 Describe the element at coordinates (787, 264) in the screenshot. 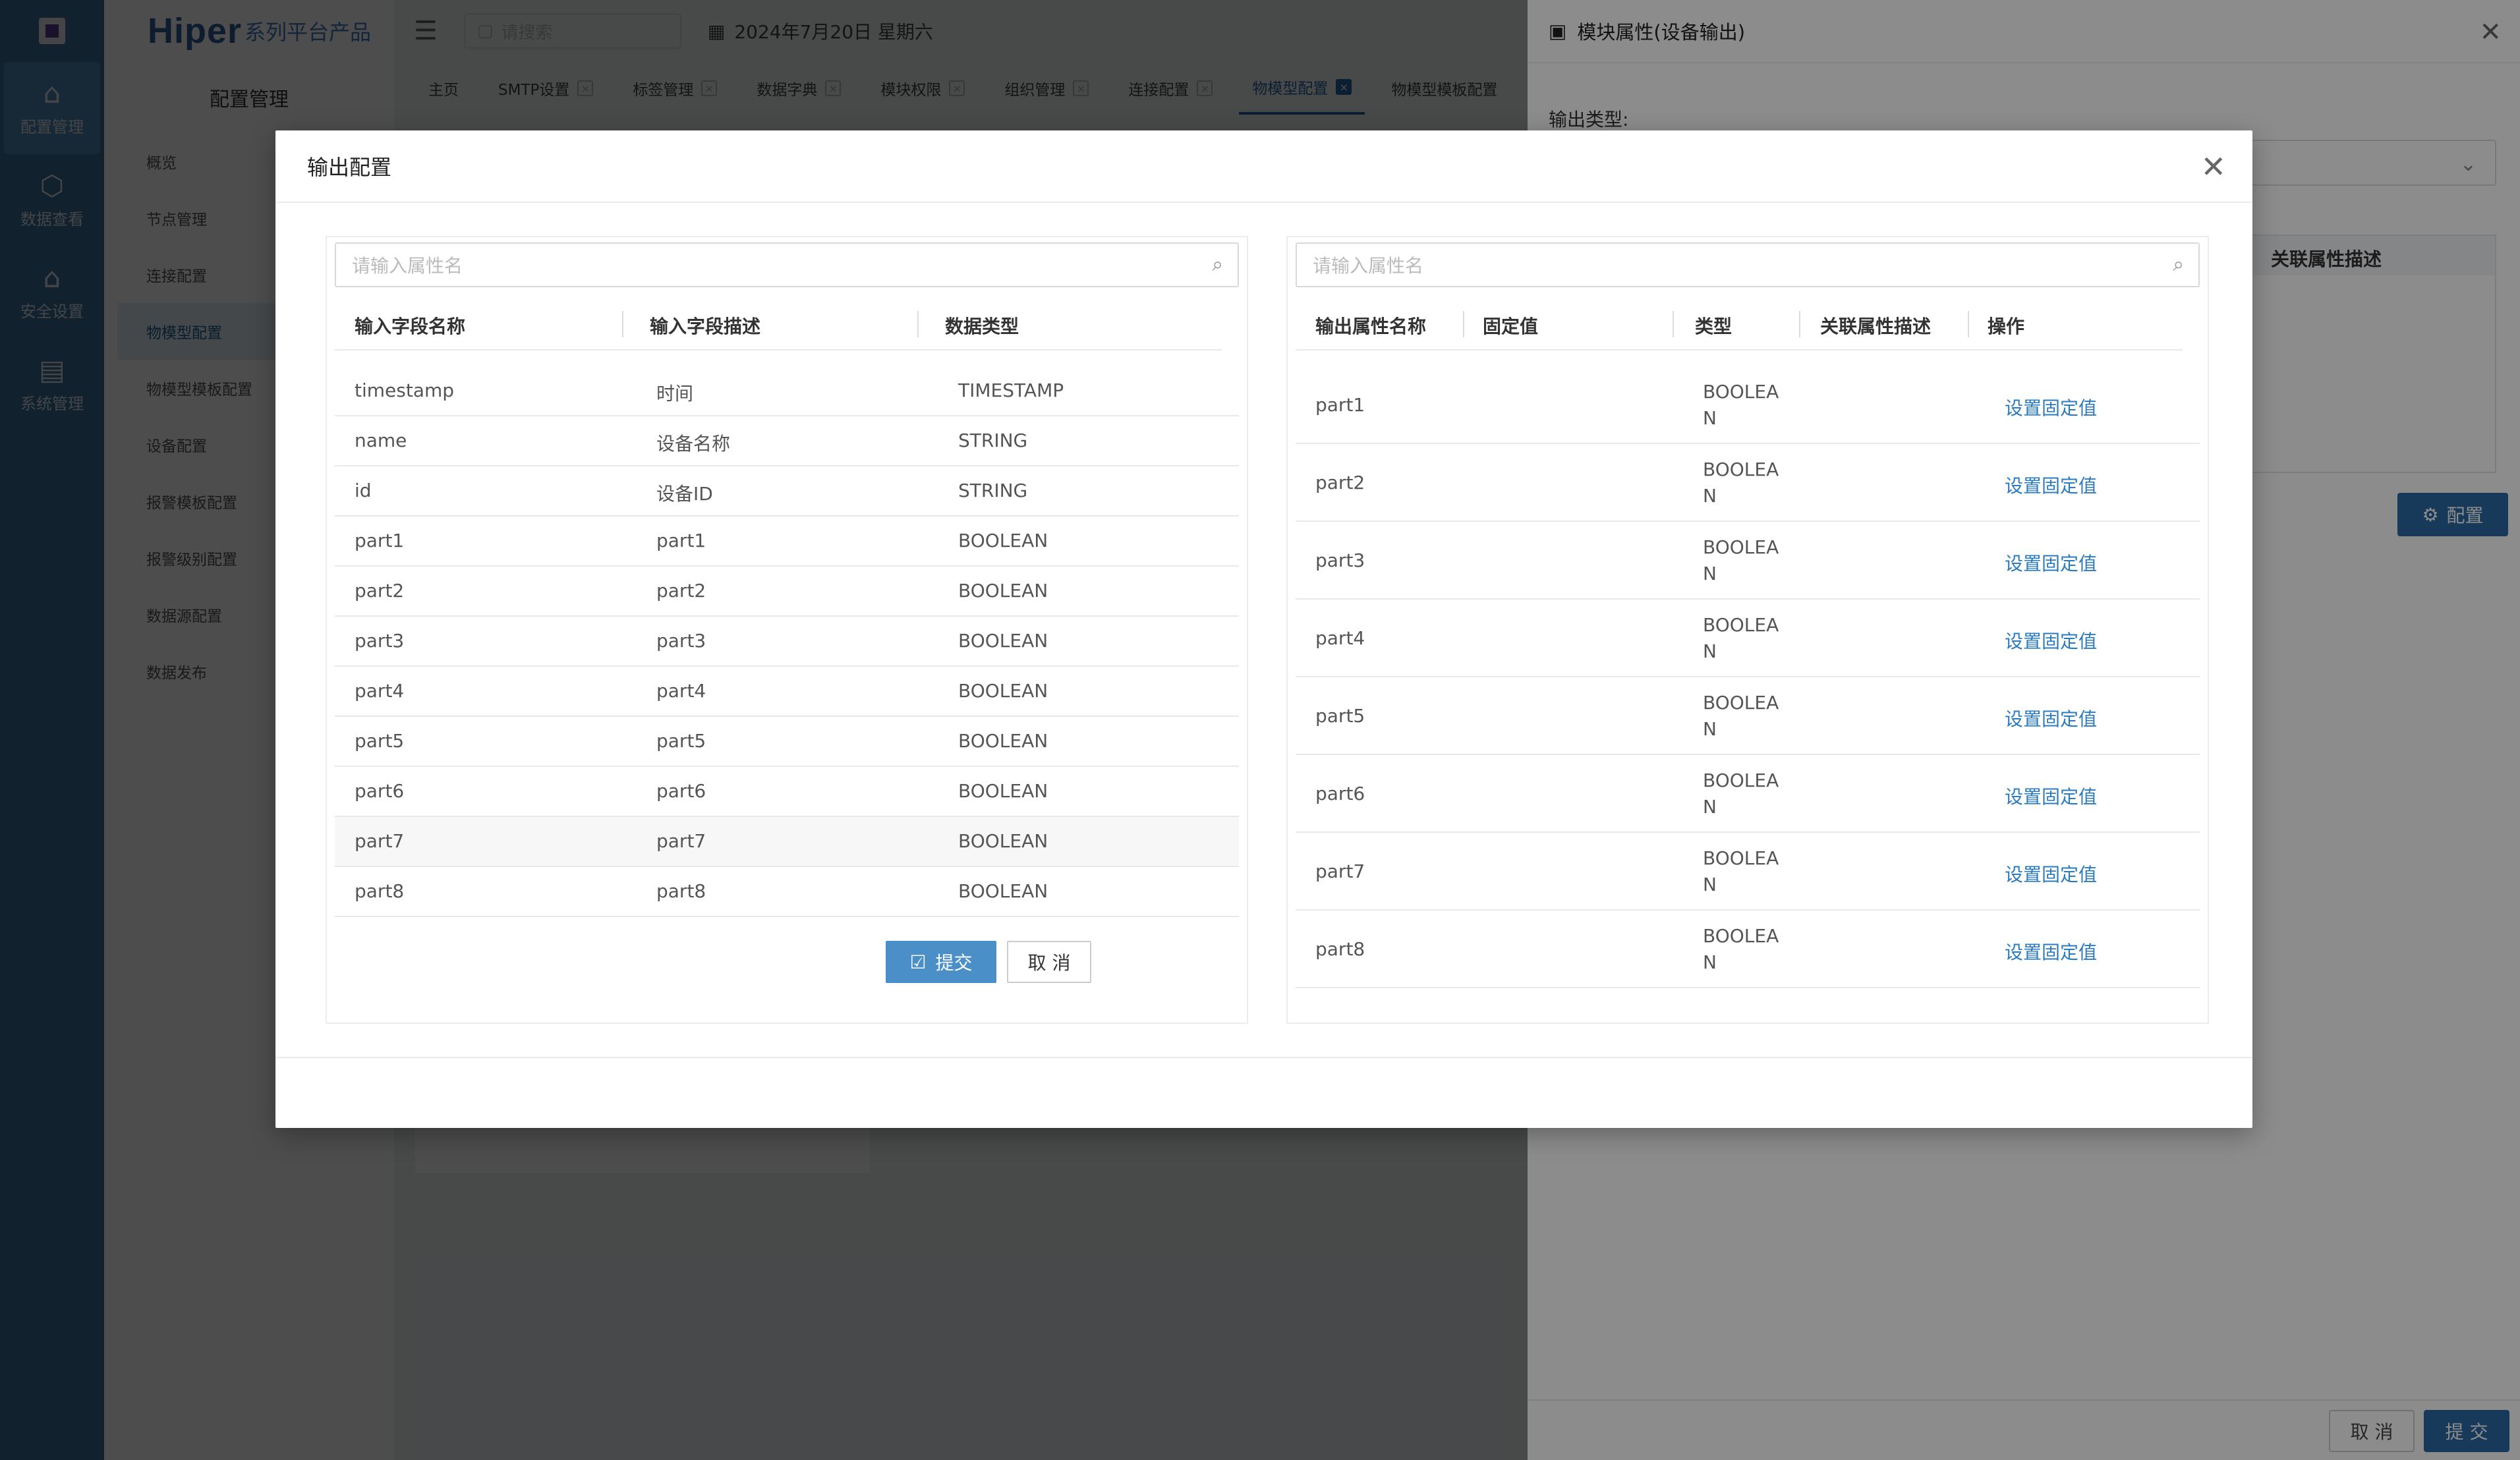

I see `input-field-search: 请输入属性名 ⌕` at that location.